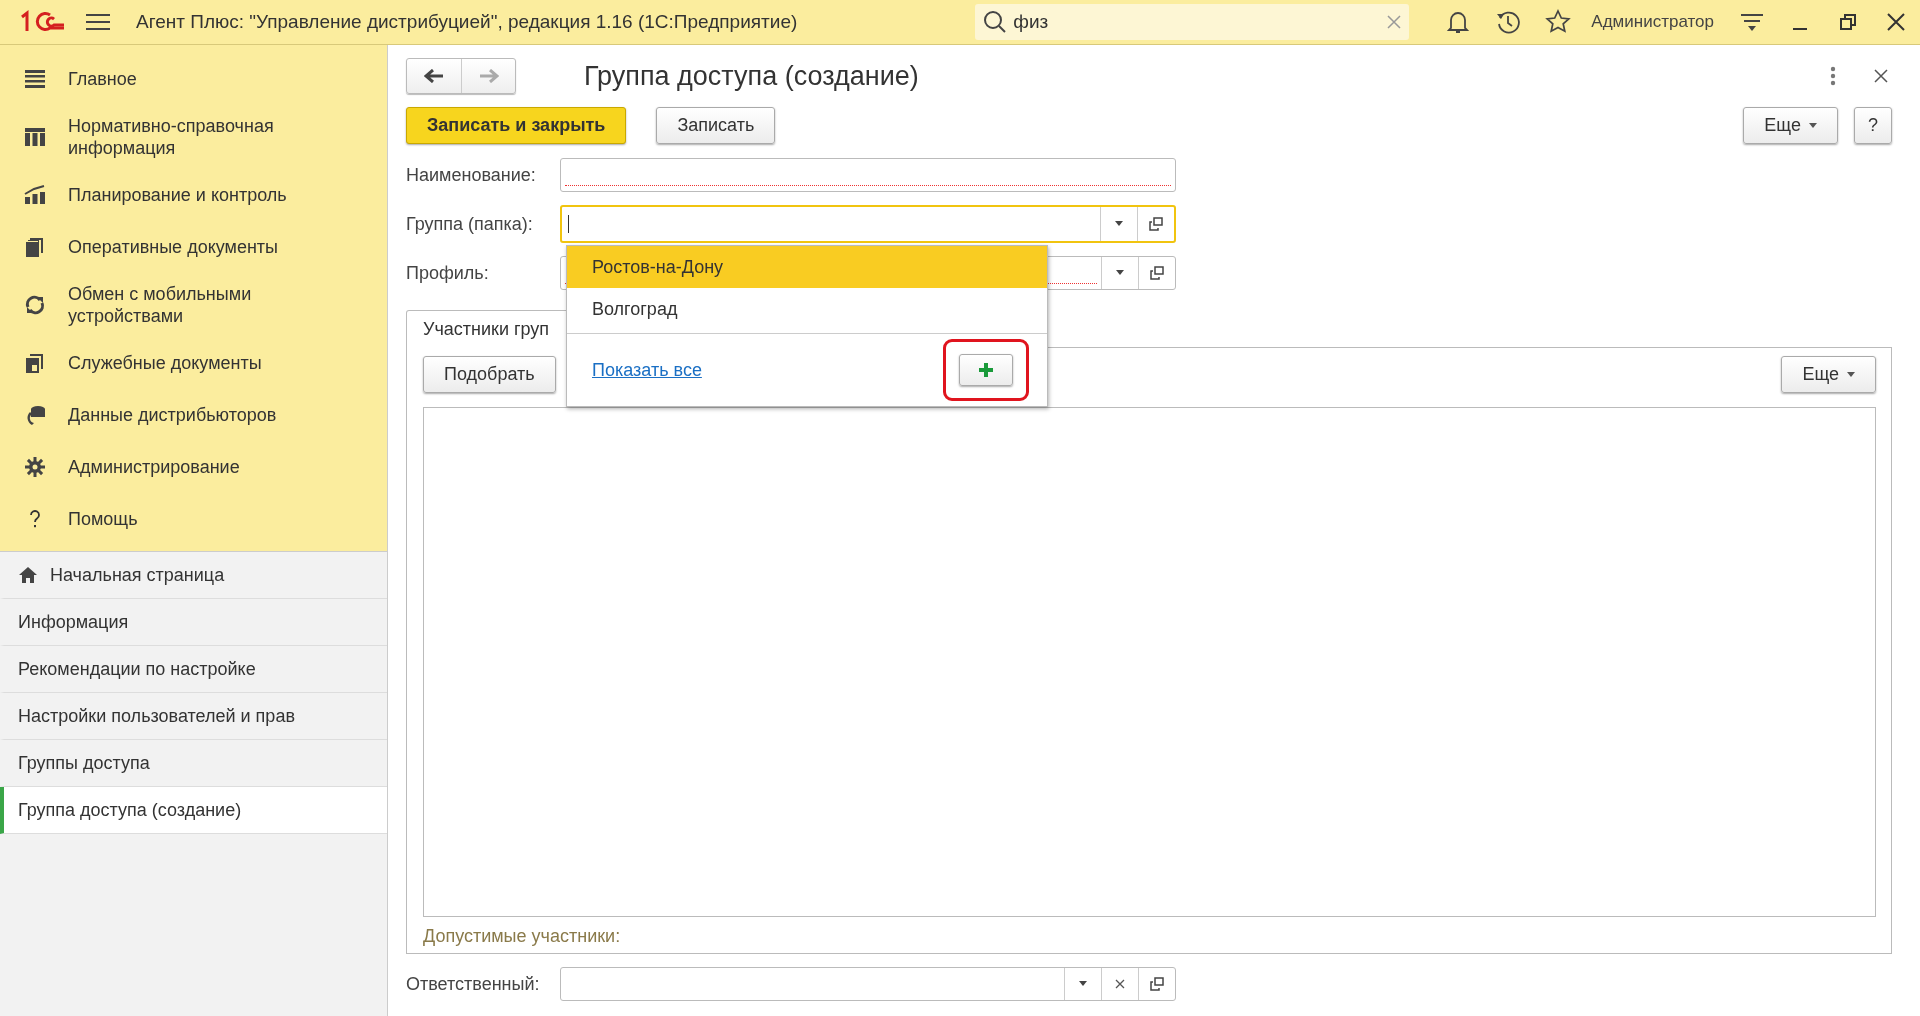  I want to click on settings-icon, so click(35, 467).